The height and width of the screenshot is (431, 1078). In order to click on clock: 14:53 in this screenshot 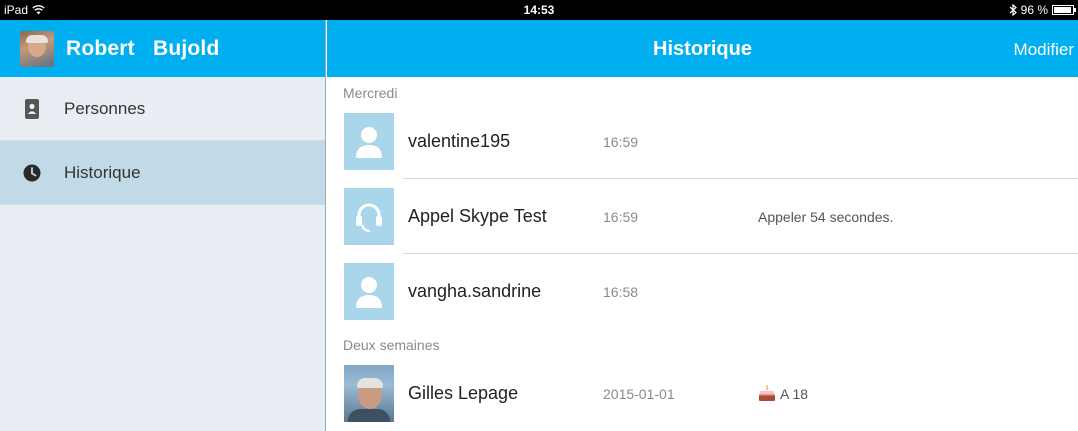, I will do `click(539, 10)`.